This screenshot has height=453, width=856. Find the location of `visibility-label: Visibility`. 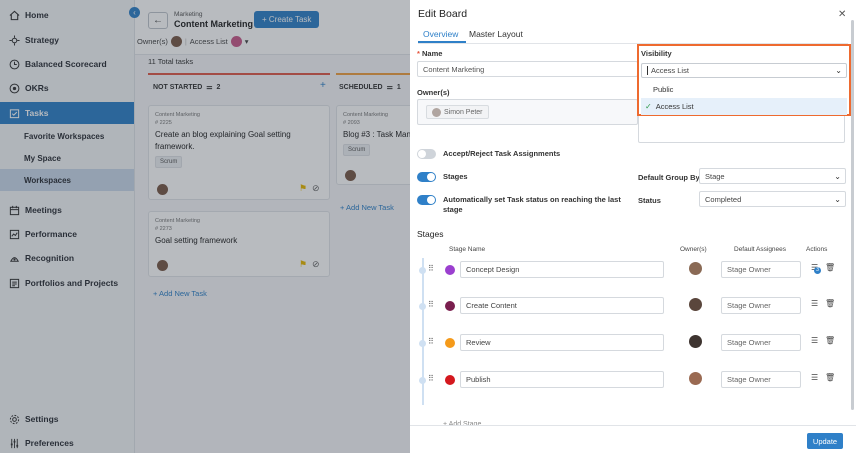

visibility-label: Visibility is located at coordinates (656, 53).